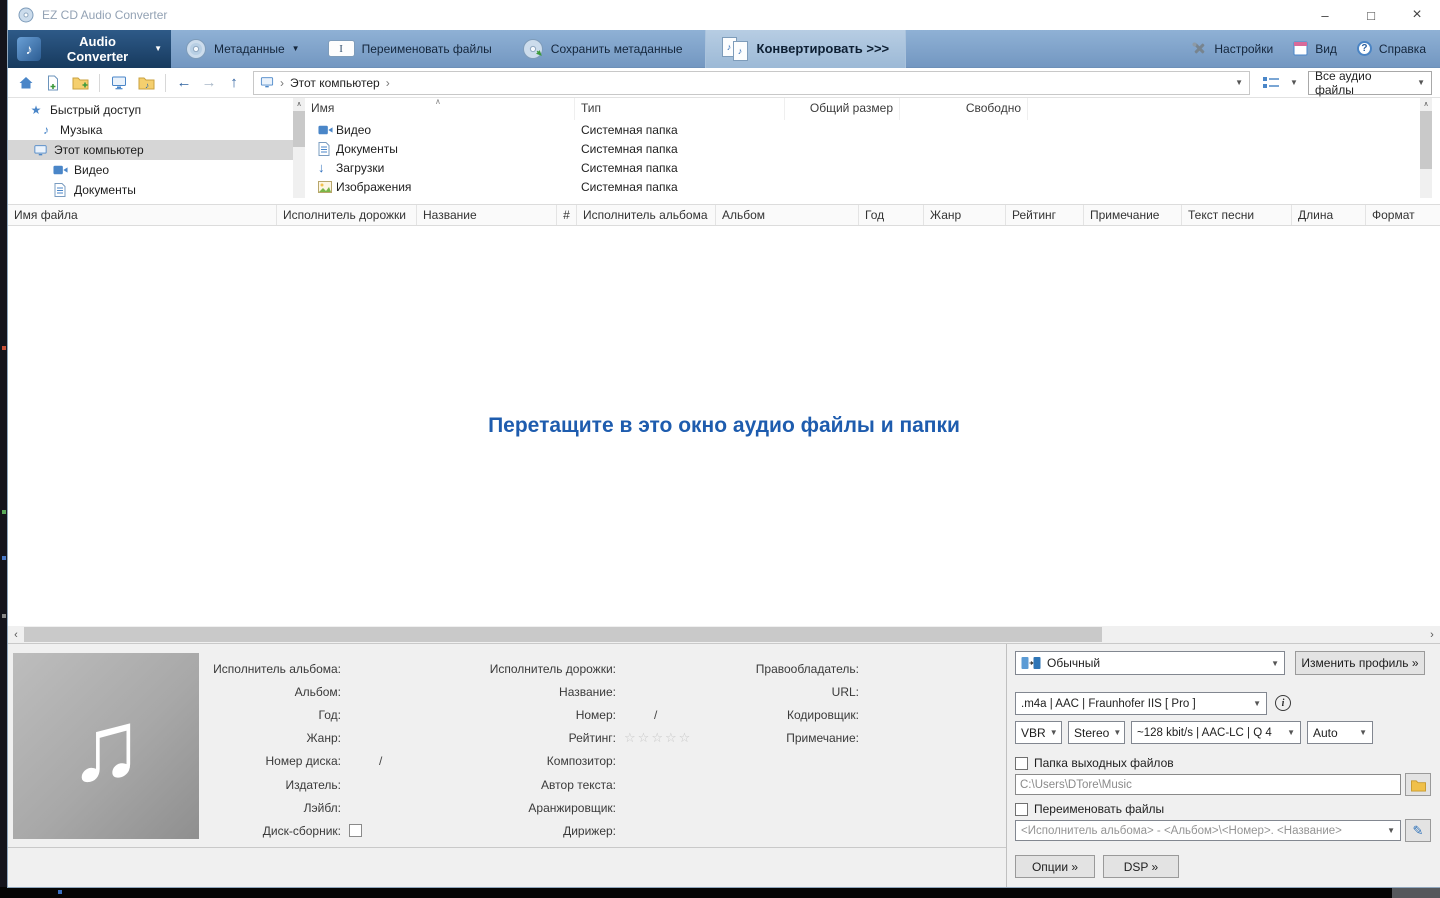 The height and width of the screenshot is (898, 1440). What do you see at coordinates (26, 15) in the screenshot?
I see `app-icon` at bounding box center [26, 15].